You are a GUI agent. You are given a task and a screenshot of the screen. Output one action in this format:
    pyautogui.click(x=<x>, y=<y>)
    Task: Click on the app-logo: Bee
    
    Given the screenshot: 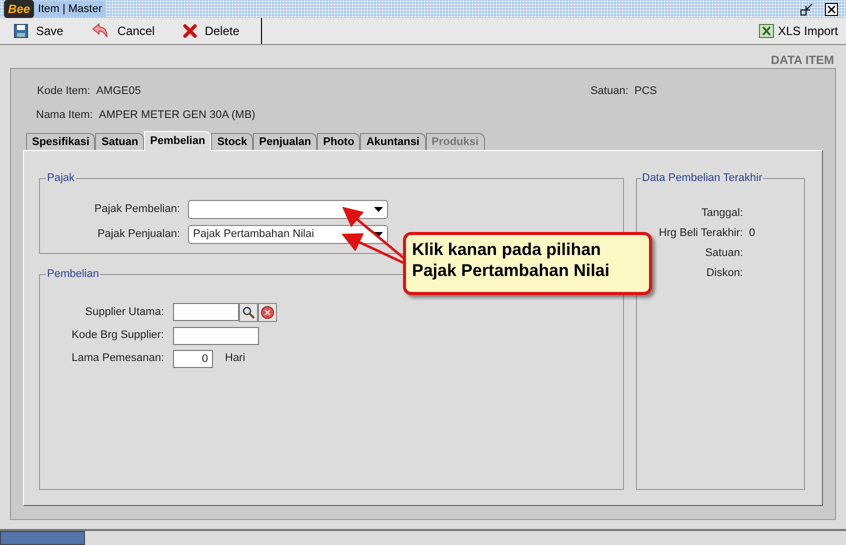 What is the action you would take?
    pyautogui.click(x=19, y=9)
    